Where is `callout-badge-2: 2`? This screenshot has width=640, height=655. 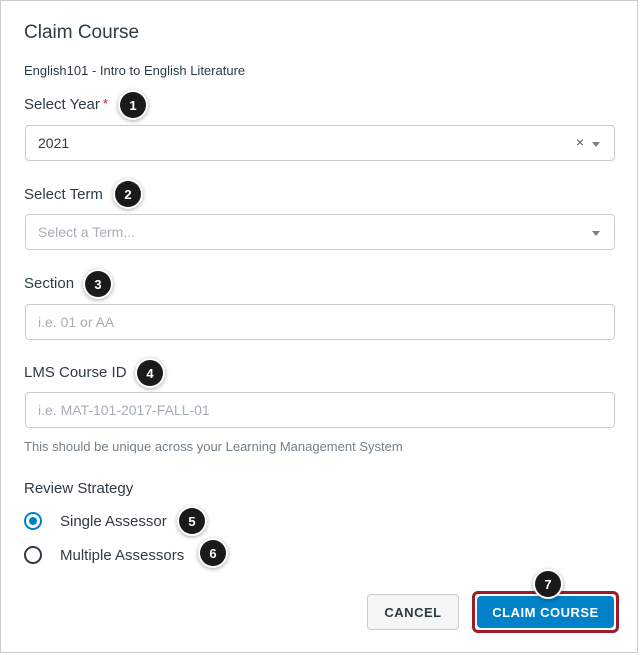
callout-badge-2: 2 is located at coordinates (128, 194).